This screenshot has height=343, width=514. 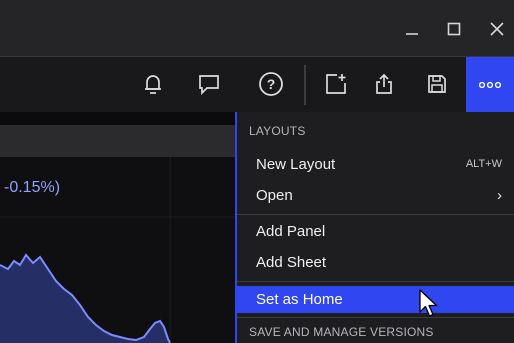 I want to click on maximize-button, so click(x=454, y=29).